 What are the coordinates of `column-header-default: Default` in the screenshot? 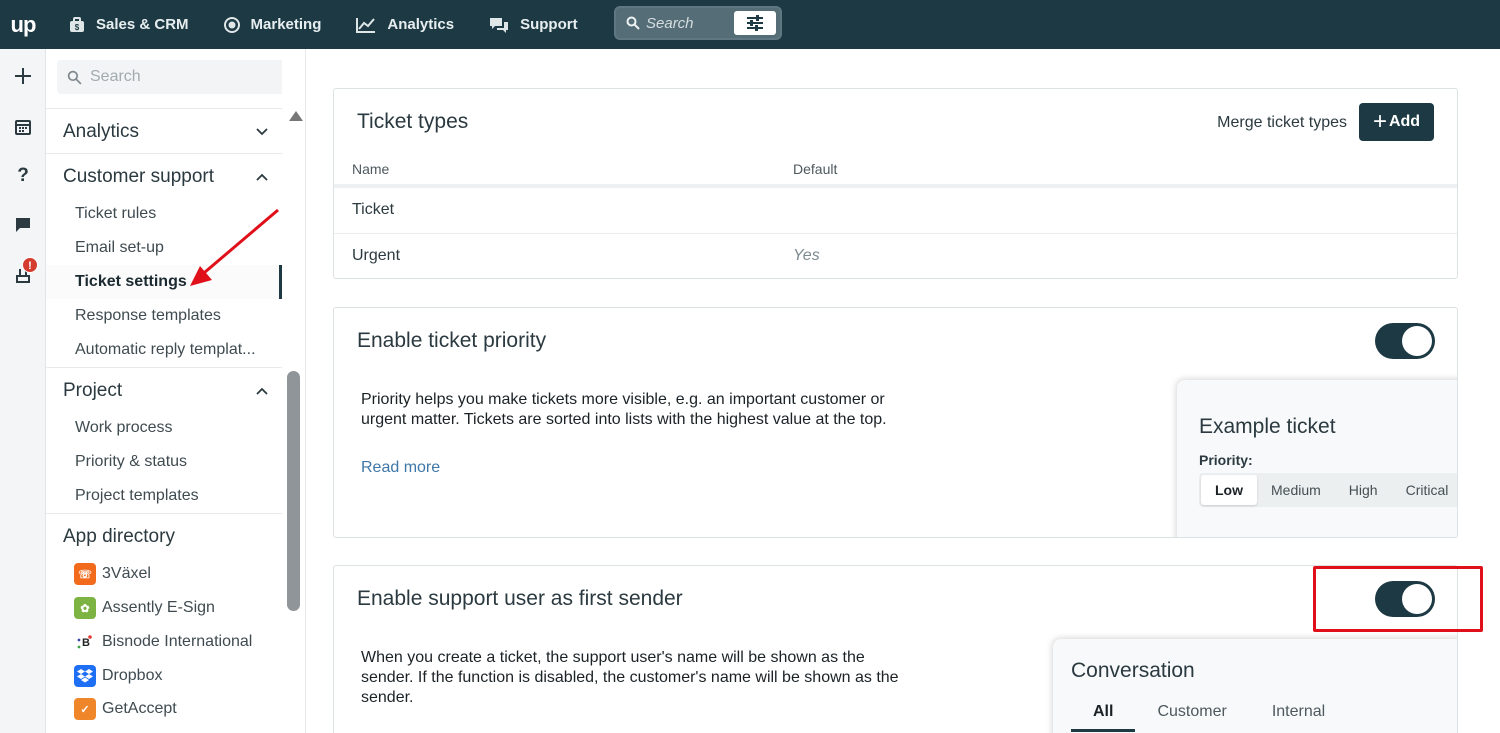 It's located at (815, 169).